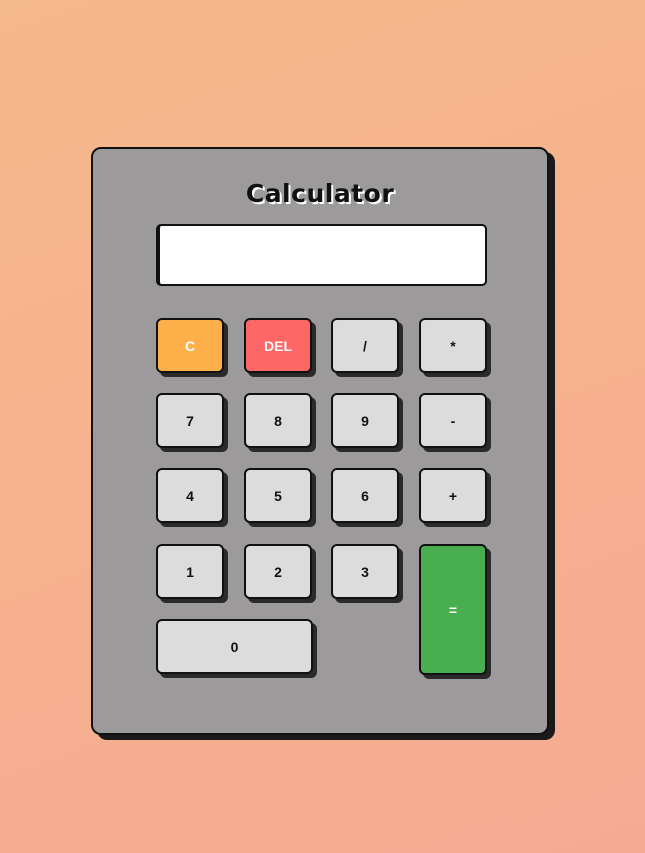 Image resolution: width=645 pixels, height=853 pixels. I want to click on calculator-title: Calculator, so click(320, 193).